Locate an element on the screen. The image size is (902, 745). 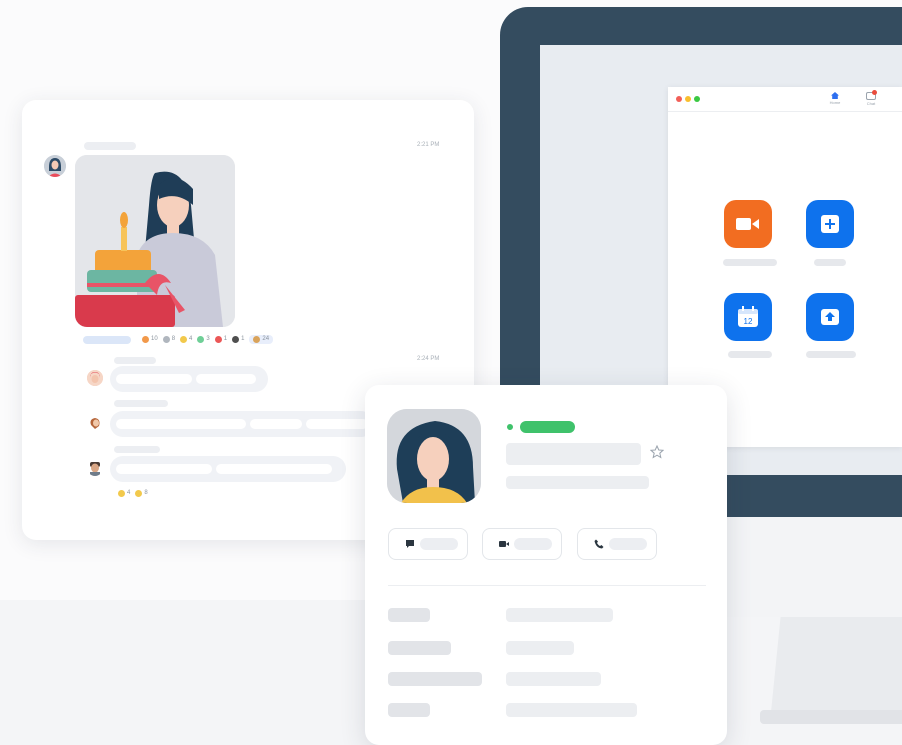
video-call-button is located at coordinates (522, 544).